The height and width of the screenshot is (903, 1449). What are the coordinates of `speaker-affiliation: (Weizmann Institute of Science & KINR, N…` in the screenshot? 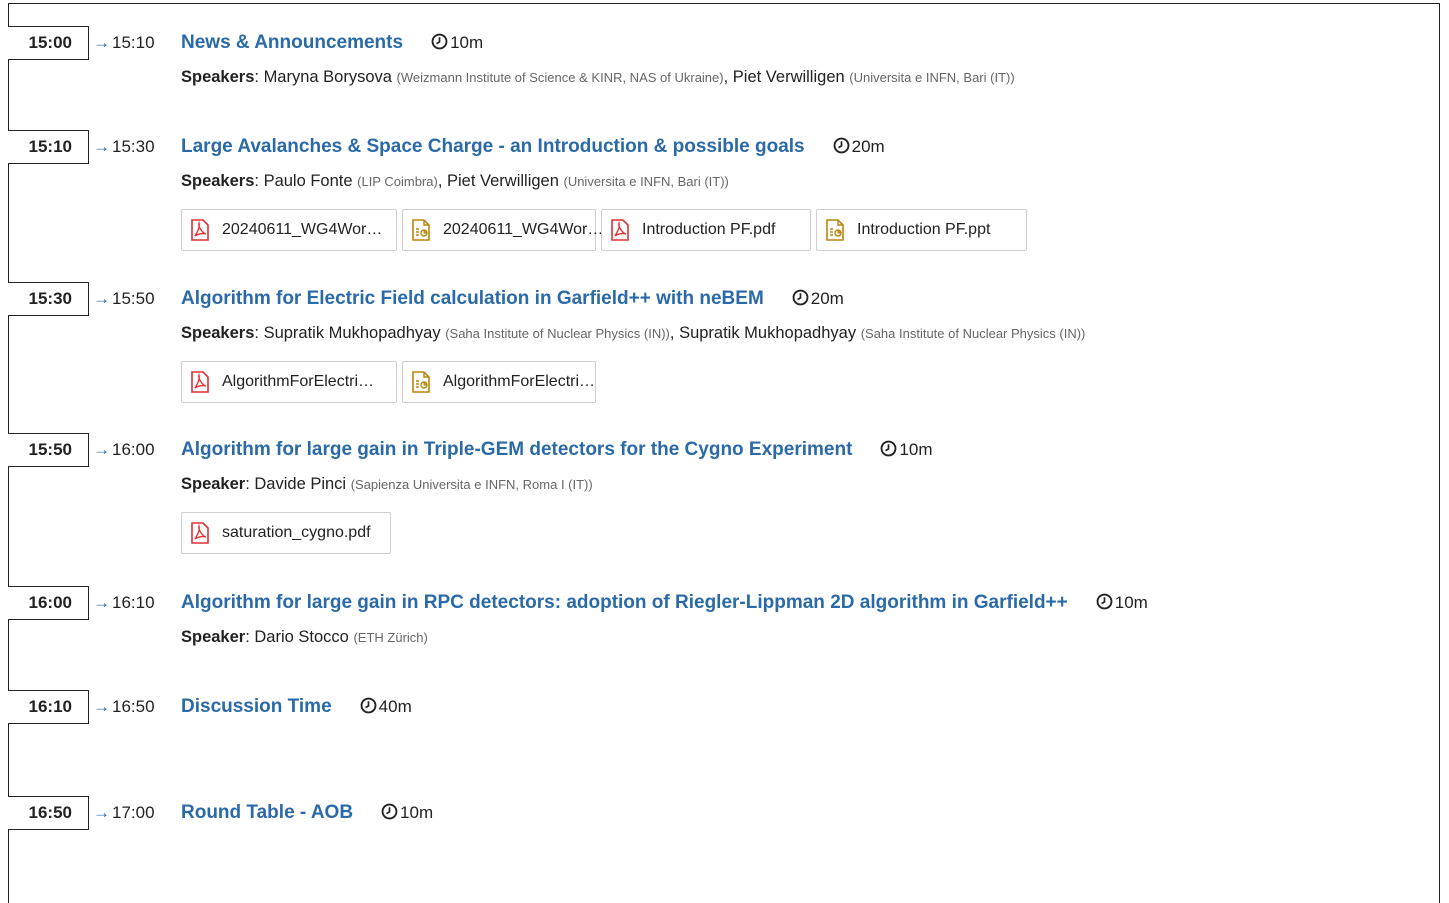 It's located at (560, 77).